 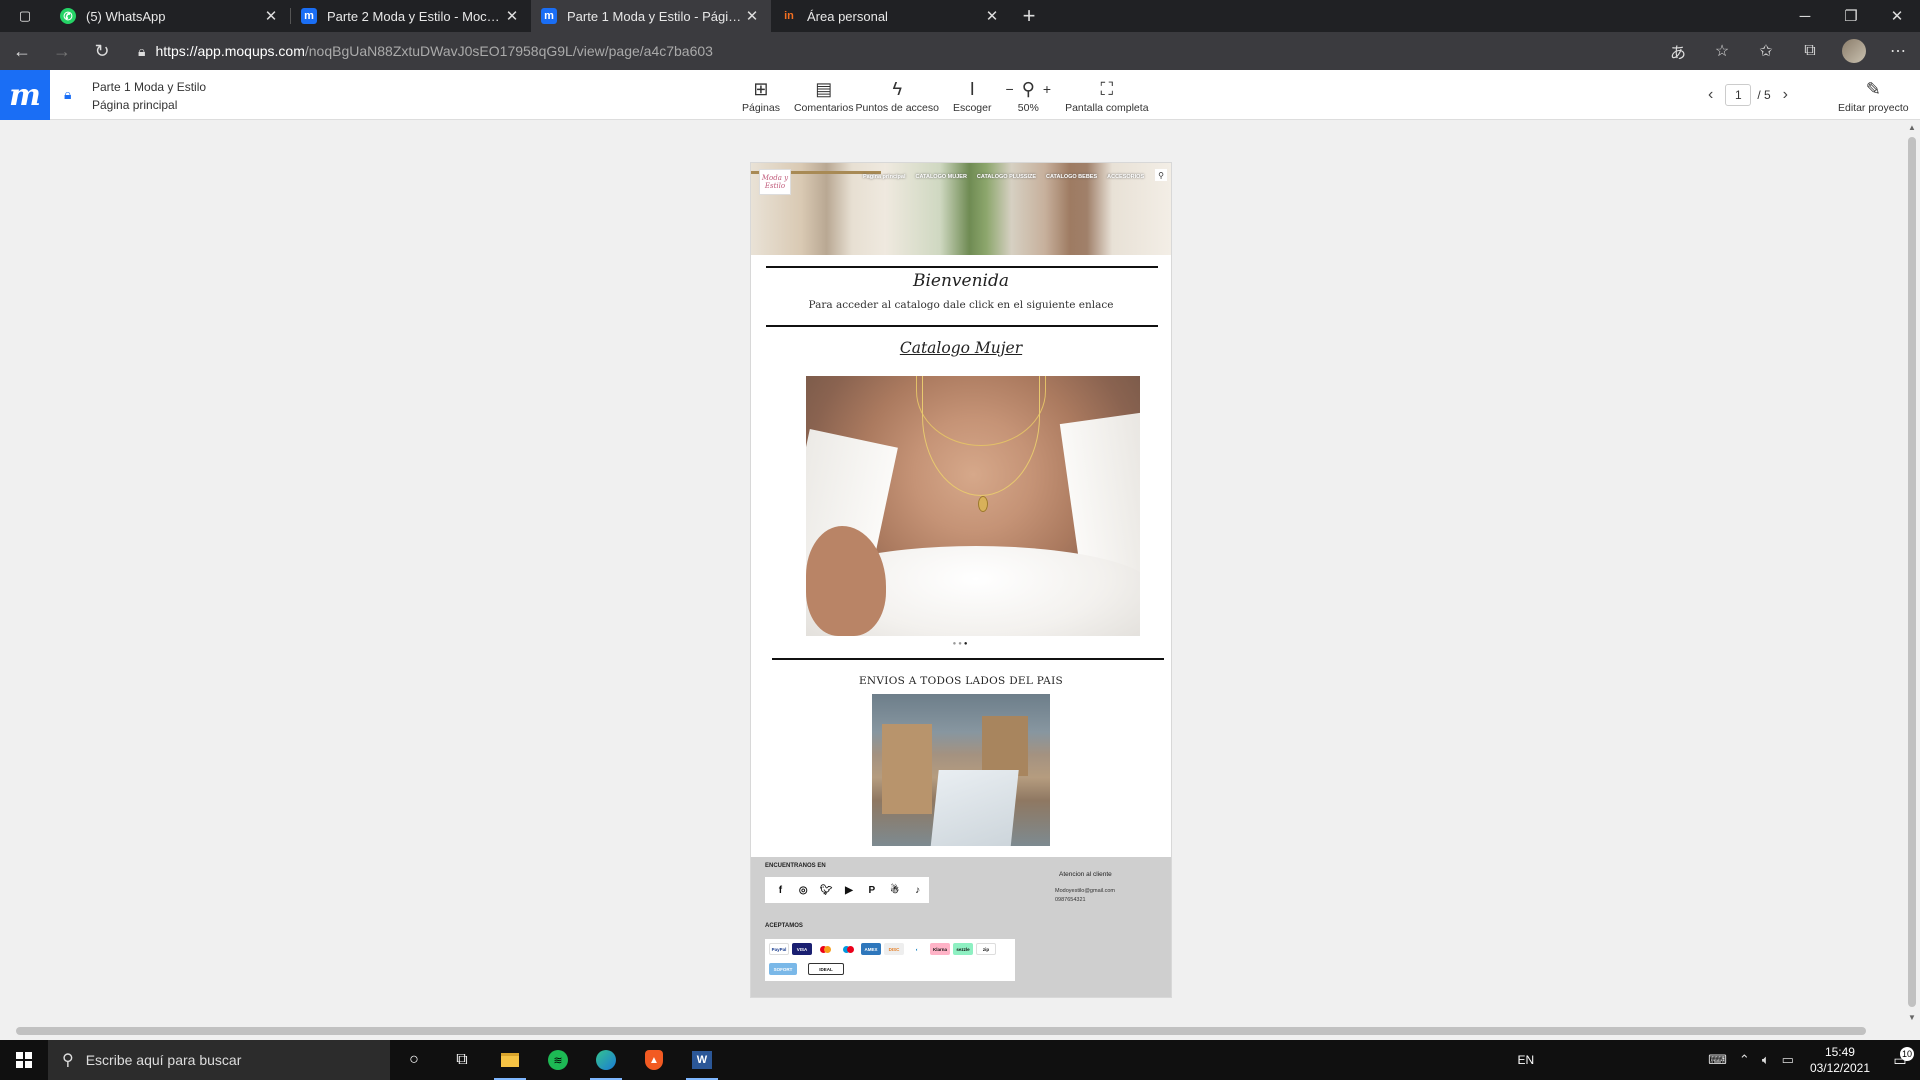 I want to click on comments-button: ▤ Comentarios, so click(x=824, y=95).